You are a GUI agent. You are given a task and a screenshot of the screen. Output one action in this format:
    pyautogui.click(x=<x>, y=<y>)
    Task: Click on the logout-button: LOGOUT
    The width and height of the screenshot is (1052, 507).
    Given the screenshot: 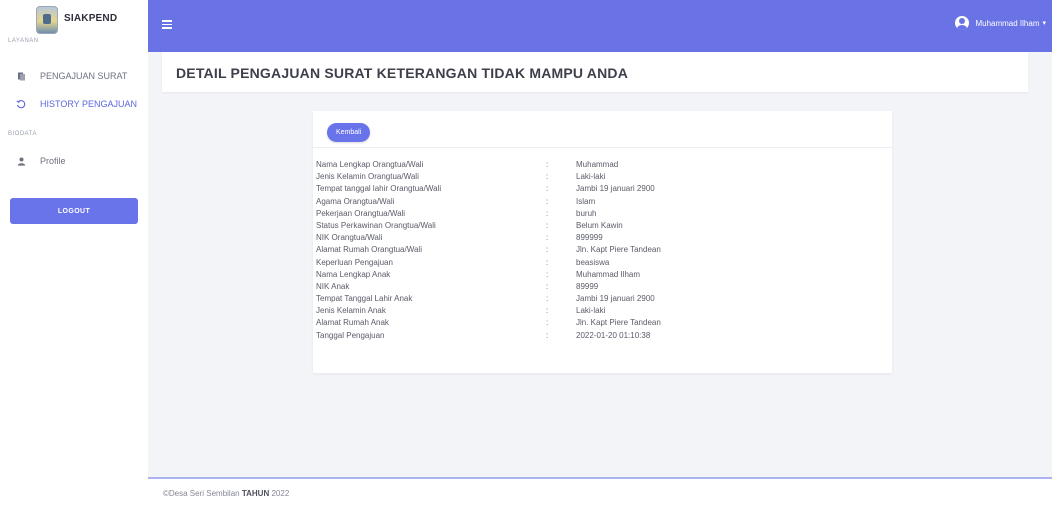 What is the action you would take?
    pyautogui.click(x=74, y=211)
    